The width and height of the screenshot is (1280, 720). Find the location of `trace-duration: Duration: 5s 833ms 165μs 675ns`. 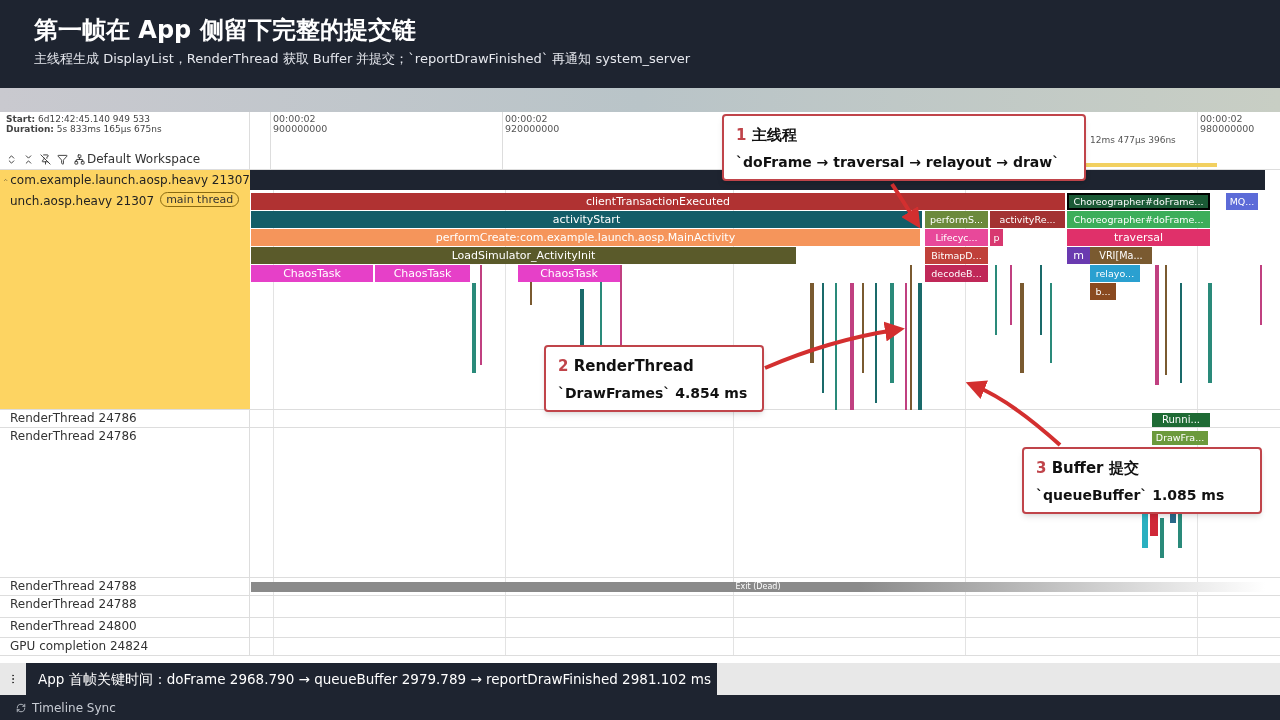

trace-duration: Duration: 5s 833ms 165μs 675ns is located at coordinates (84, 129).